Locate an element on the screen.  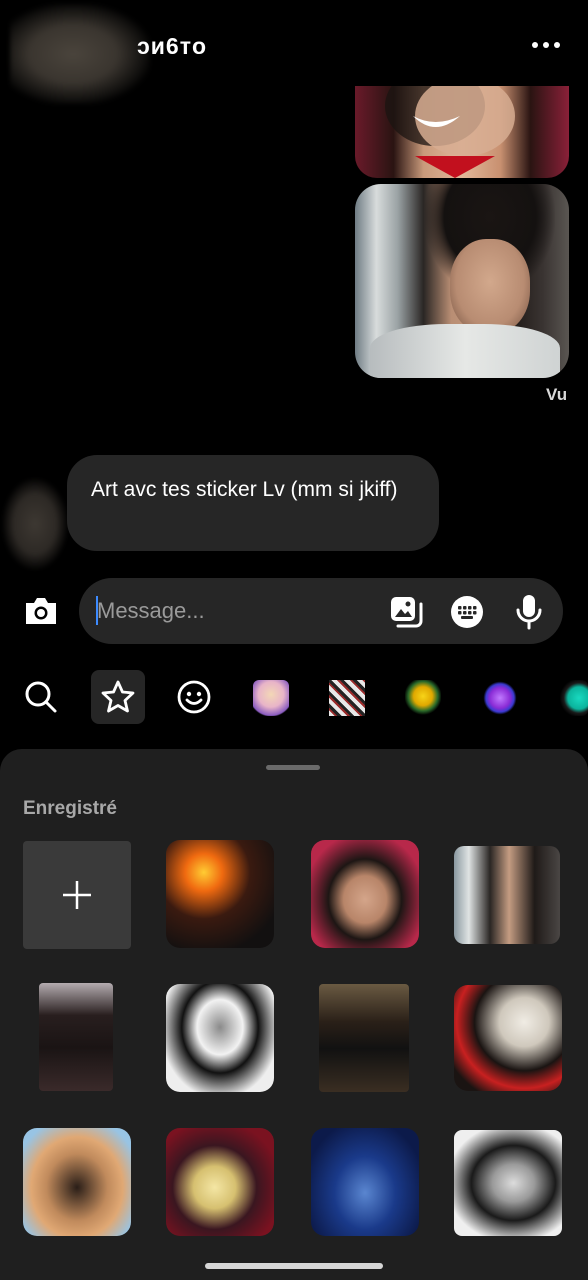
microphone-icon is located at coordinates (529, 612).